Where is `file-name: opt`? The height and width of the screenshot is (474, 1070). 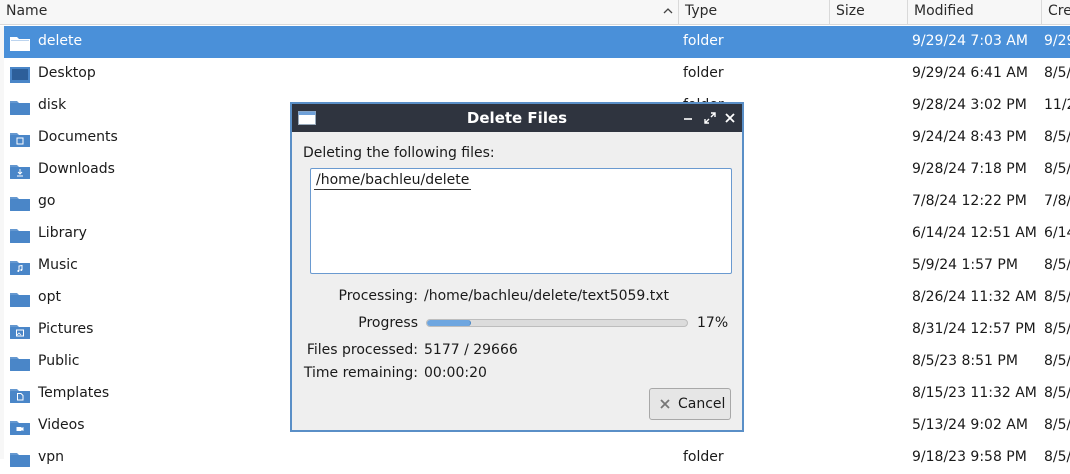
file-name: opt is located at coordinates (49, 297).